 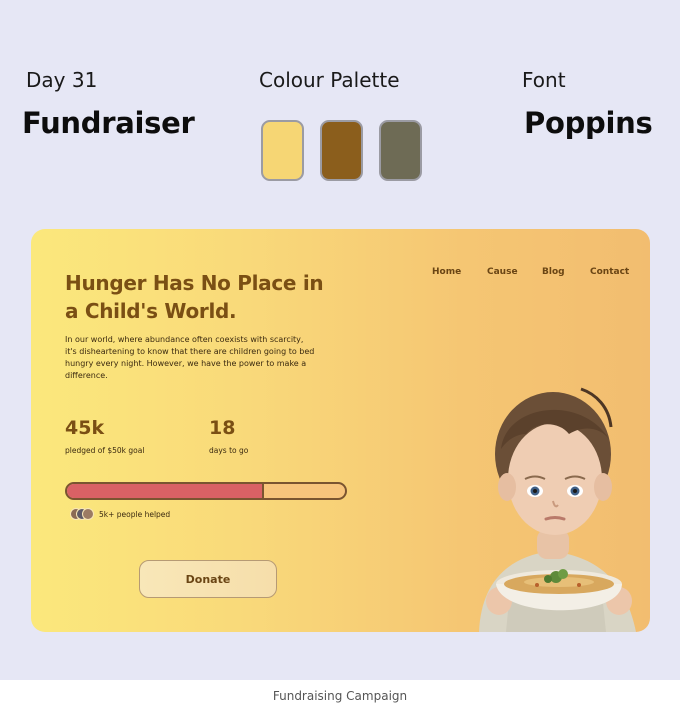 I want to click on nav-cause: Cause, so click(x=502, y=272).